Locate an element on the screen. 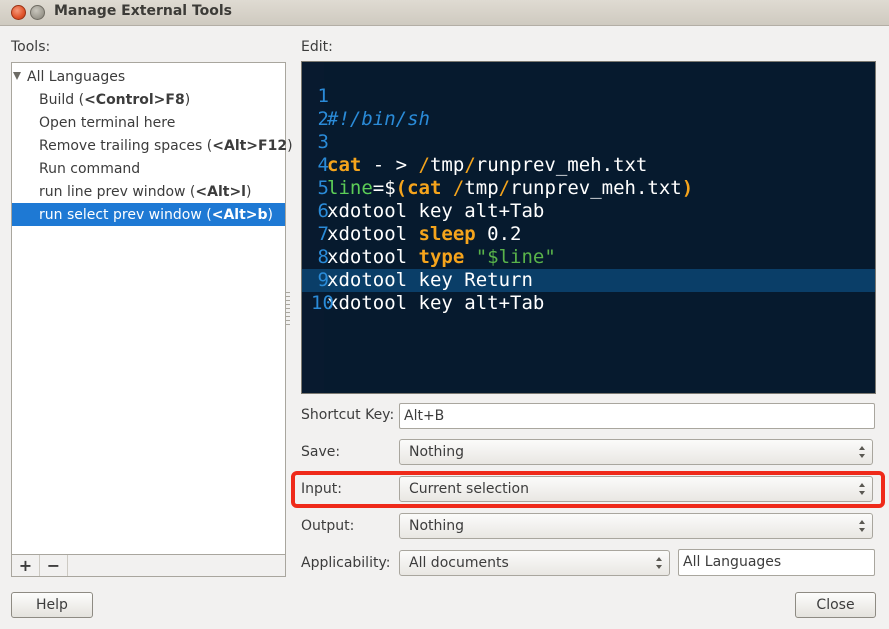 This screenshot has height=629, width=889. title-bar: Manage External Tools is located at coordinates (444, 13).